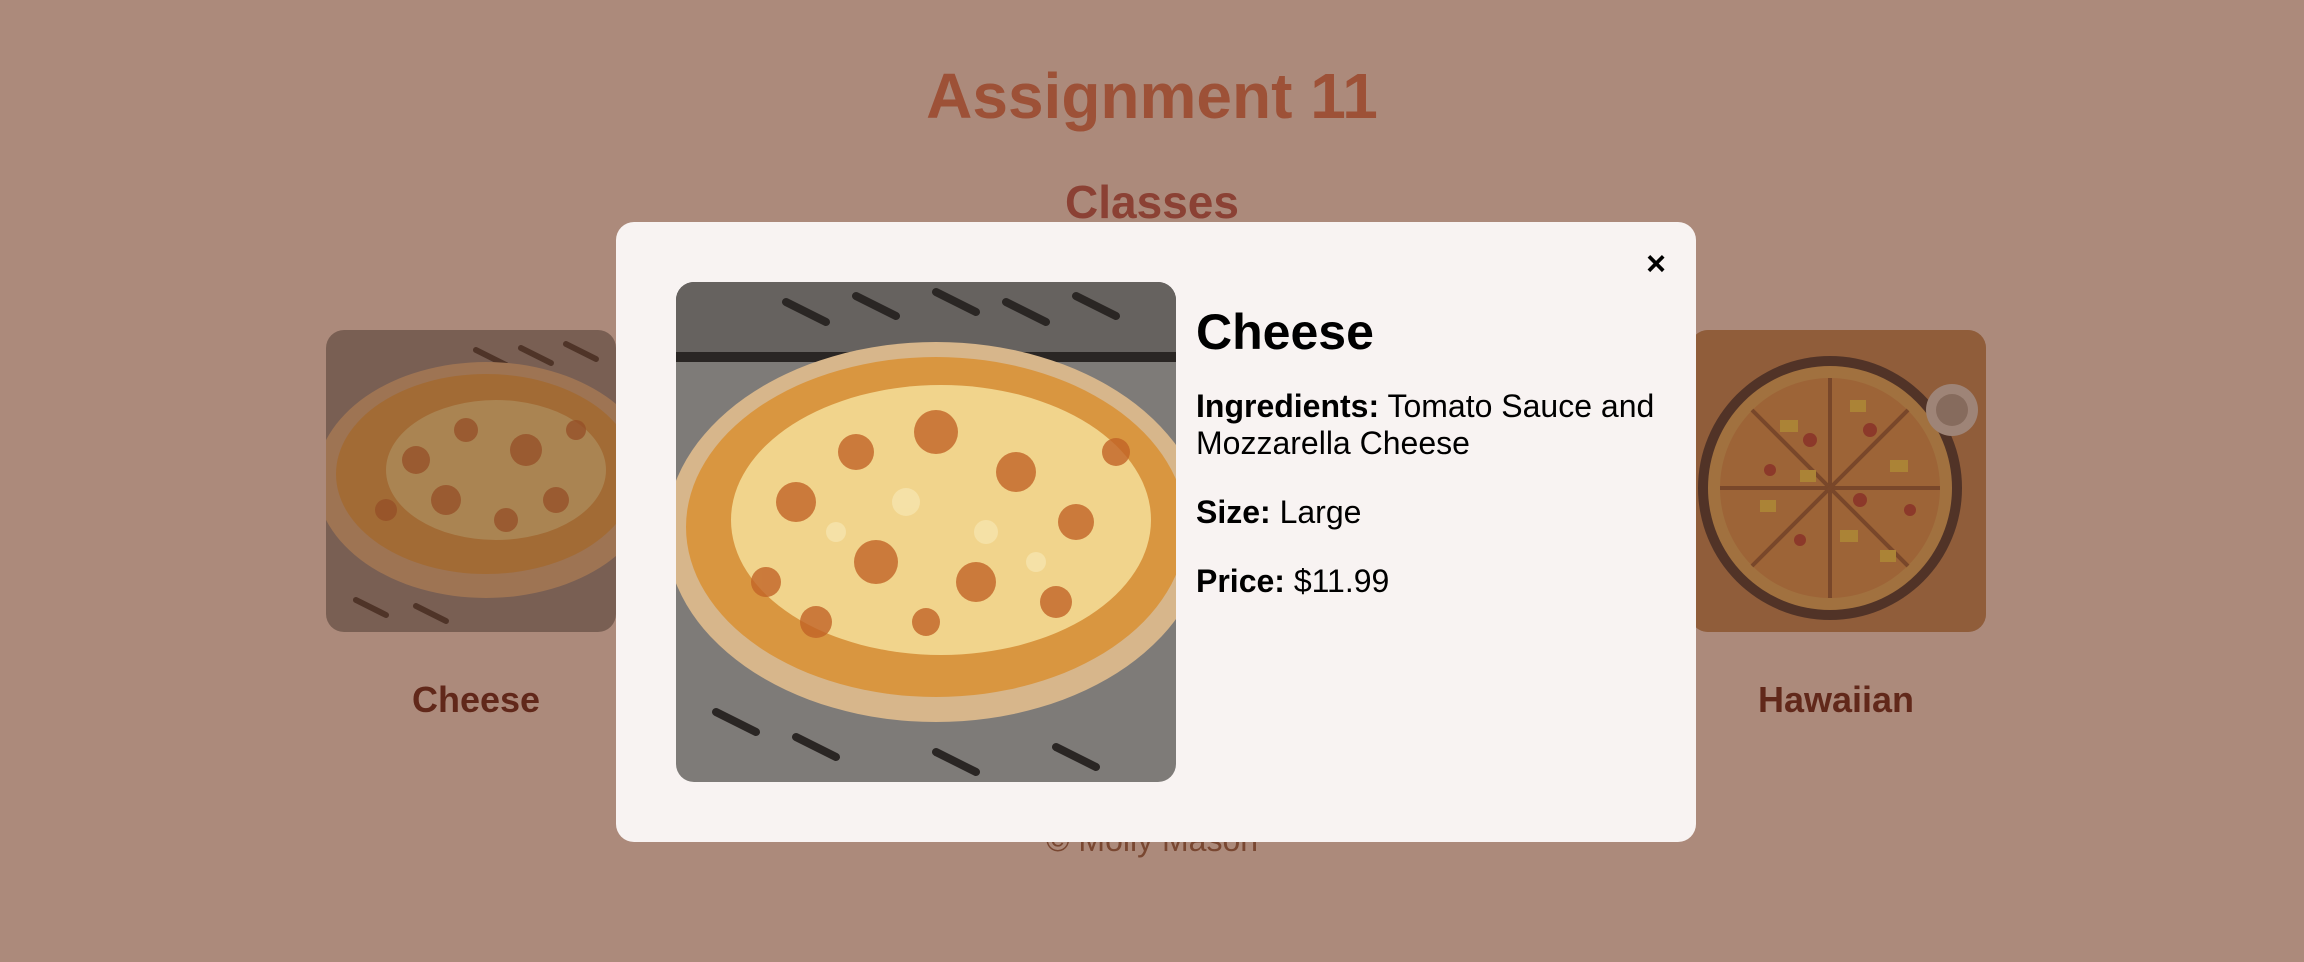 The width and height of the screenshot is (2304, 962). I want to click on size-label: Size:, so click(1233, 512).